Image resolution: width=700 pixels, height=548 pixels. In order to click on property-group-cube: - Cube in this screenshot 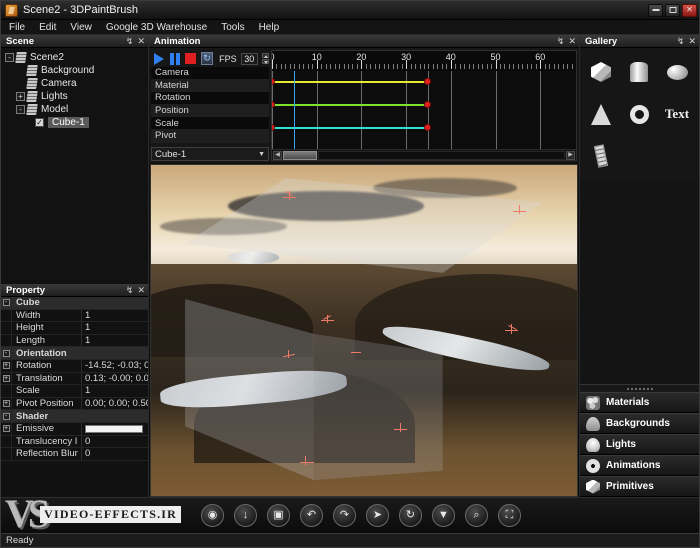, I will do `click(74, 303)`.